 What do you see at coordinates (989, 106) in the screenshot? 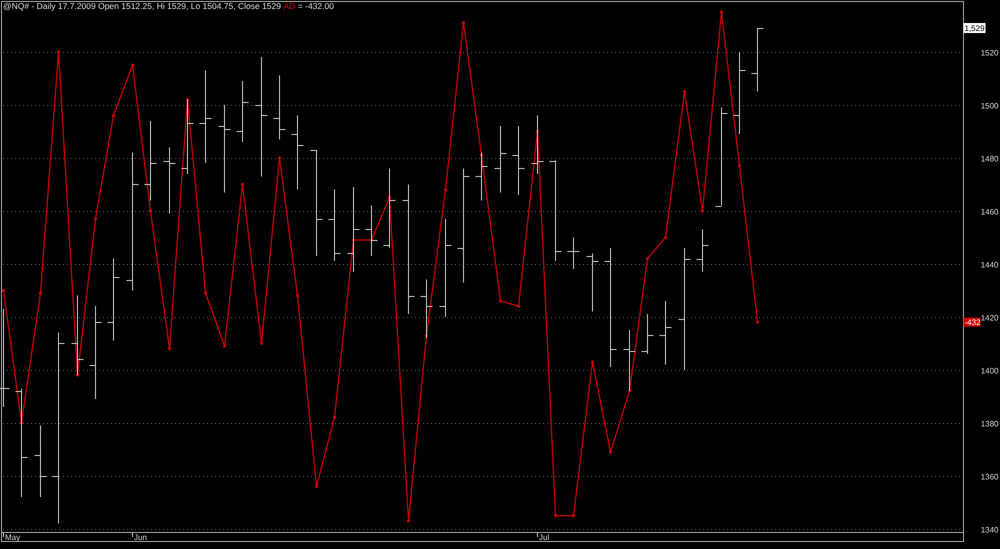
I see `price-axis-label: 1500` at bounding box center [989, 106].